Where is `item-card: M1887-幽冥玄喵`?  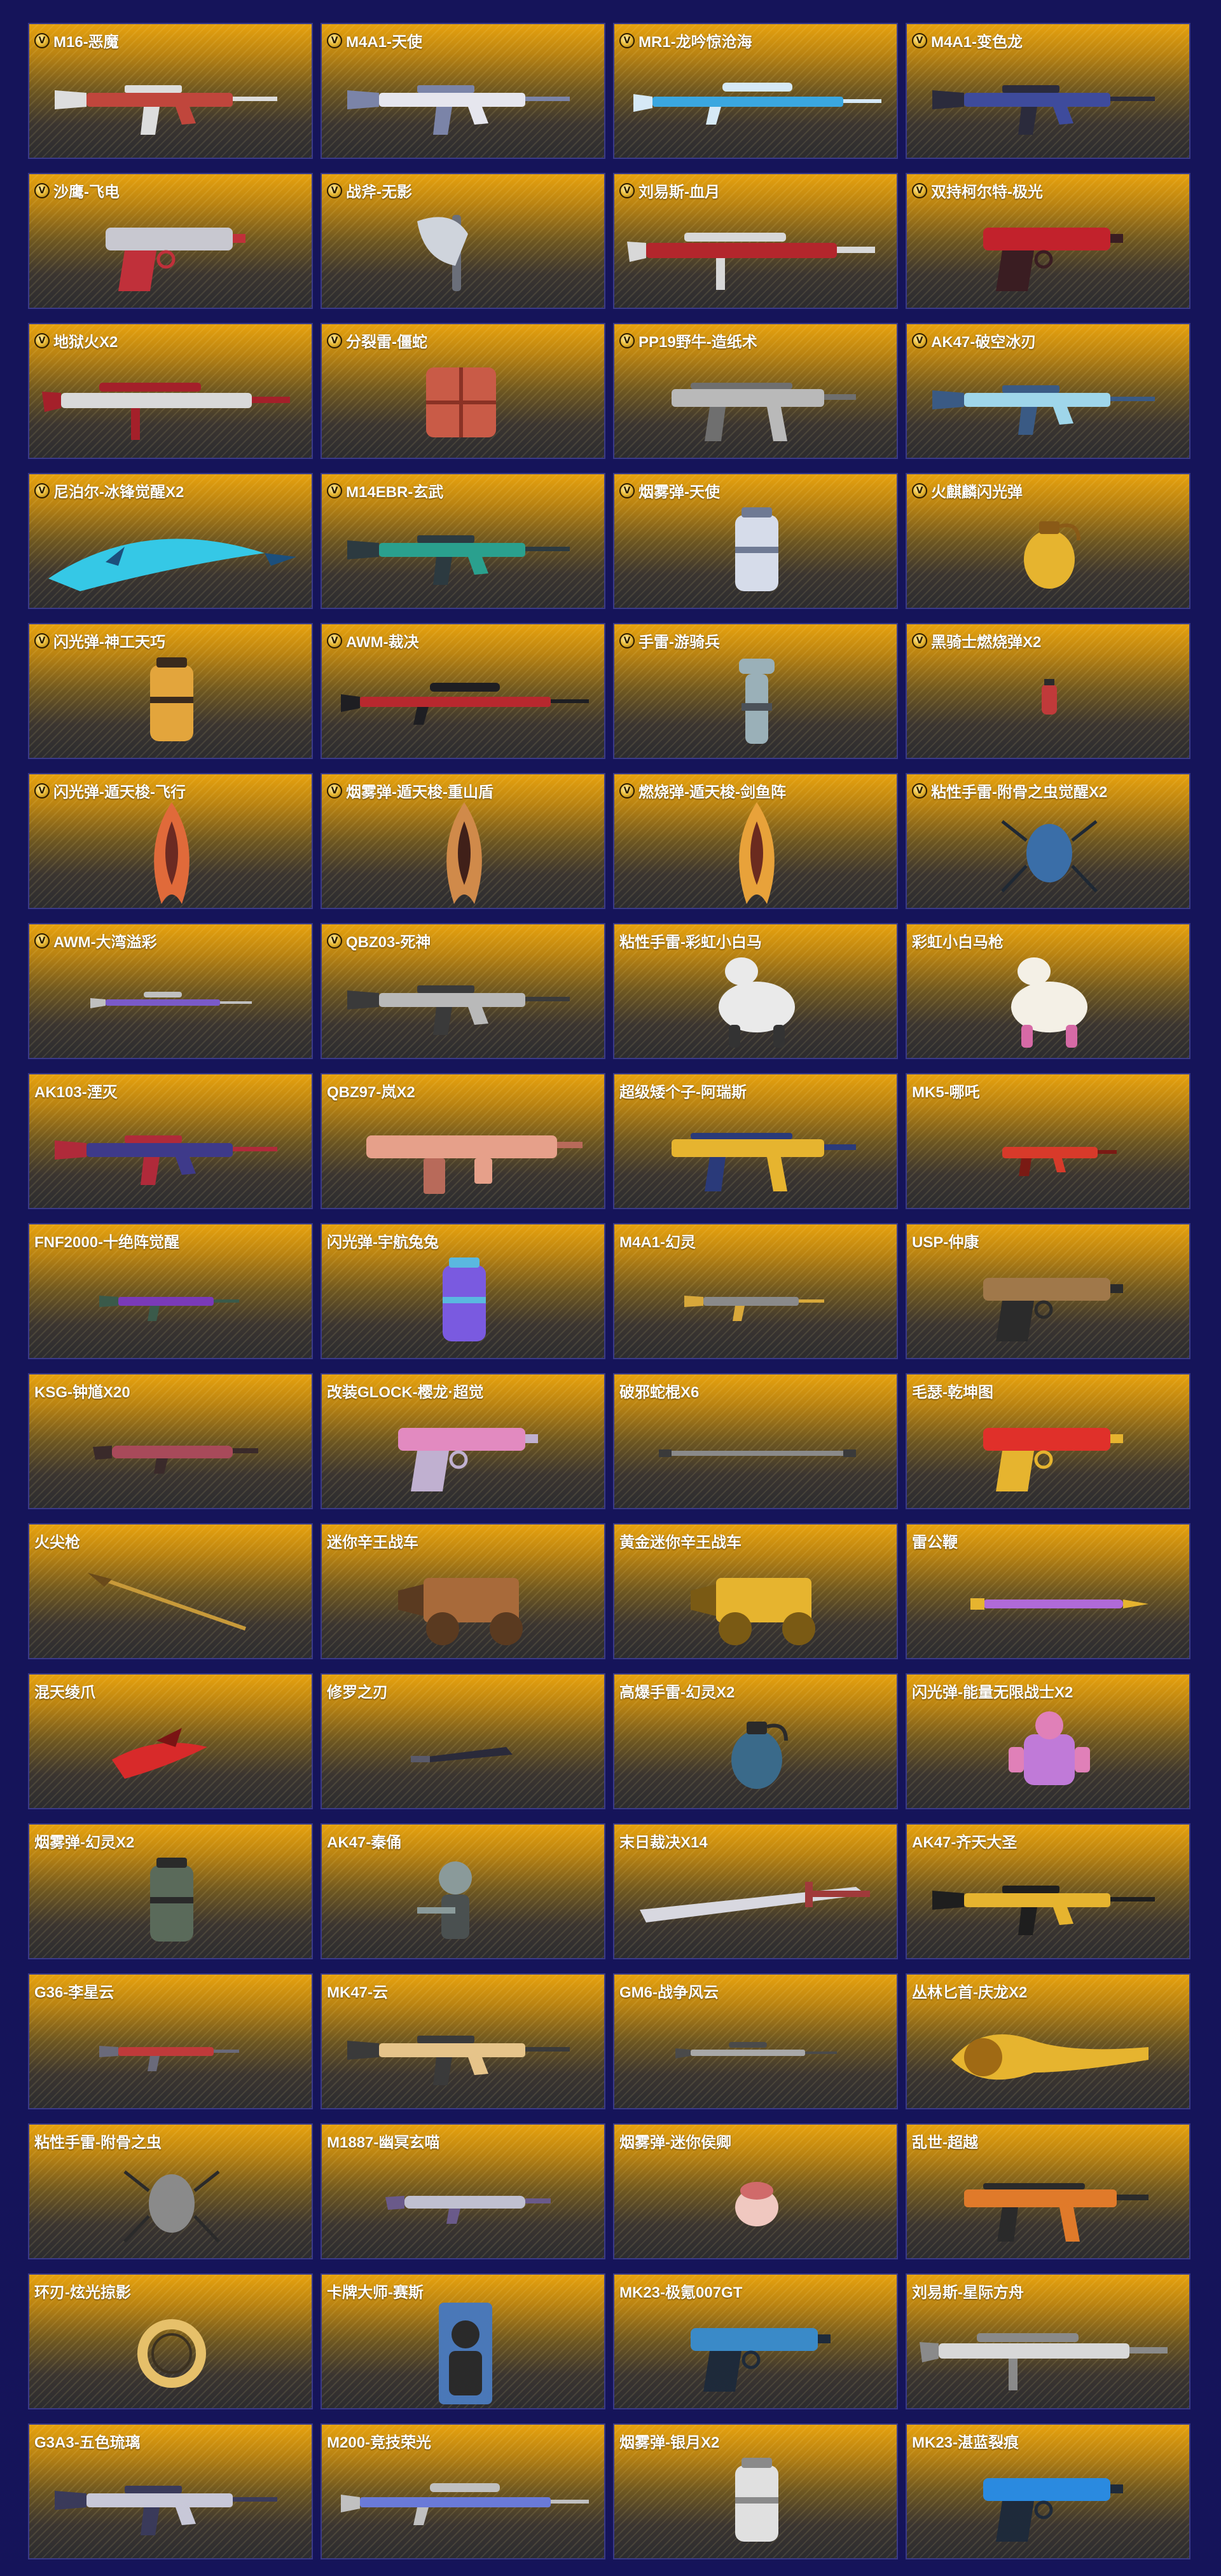
item-card: M1887-幽冥玄喵 is located at coordinates (463, 2191).